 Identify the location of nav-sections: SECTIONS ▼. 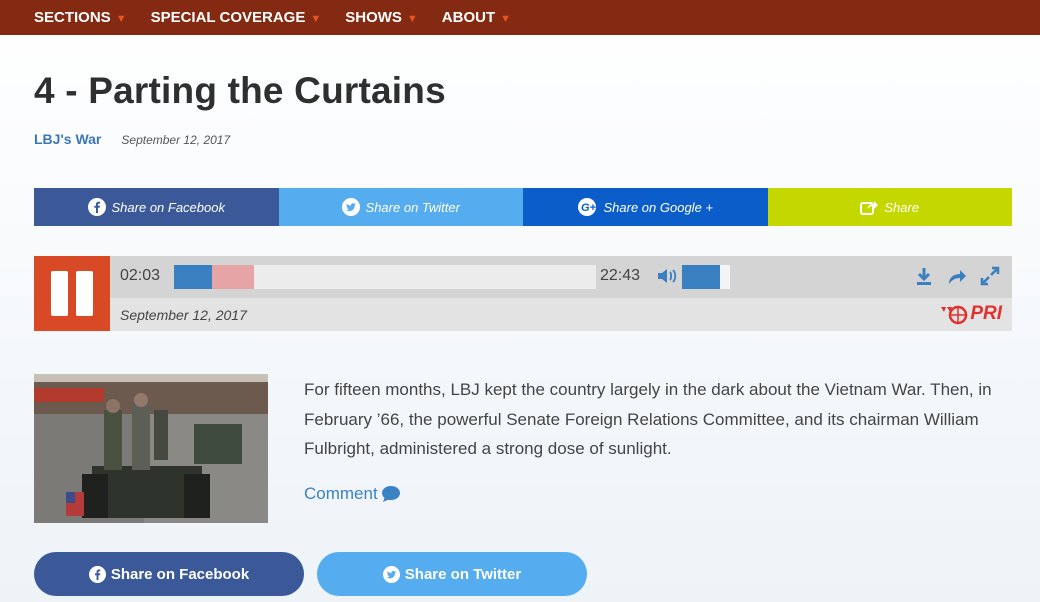
(80, 17).